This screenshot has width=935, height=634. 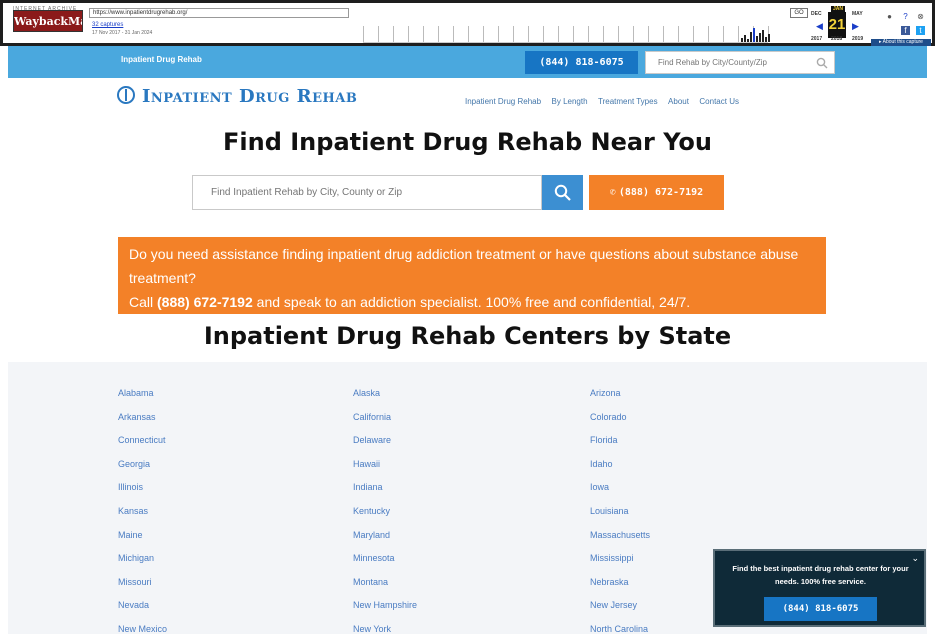 I want to click on topbar-search-input, so click(x=733, y=62).